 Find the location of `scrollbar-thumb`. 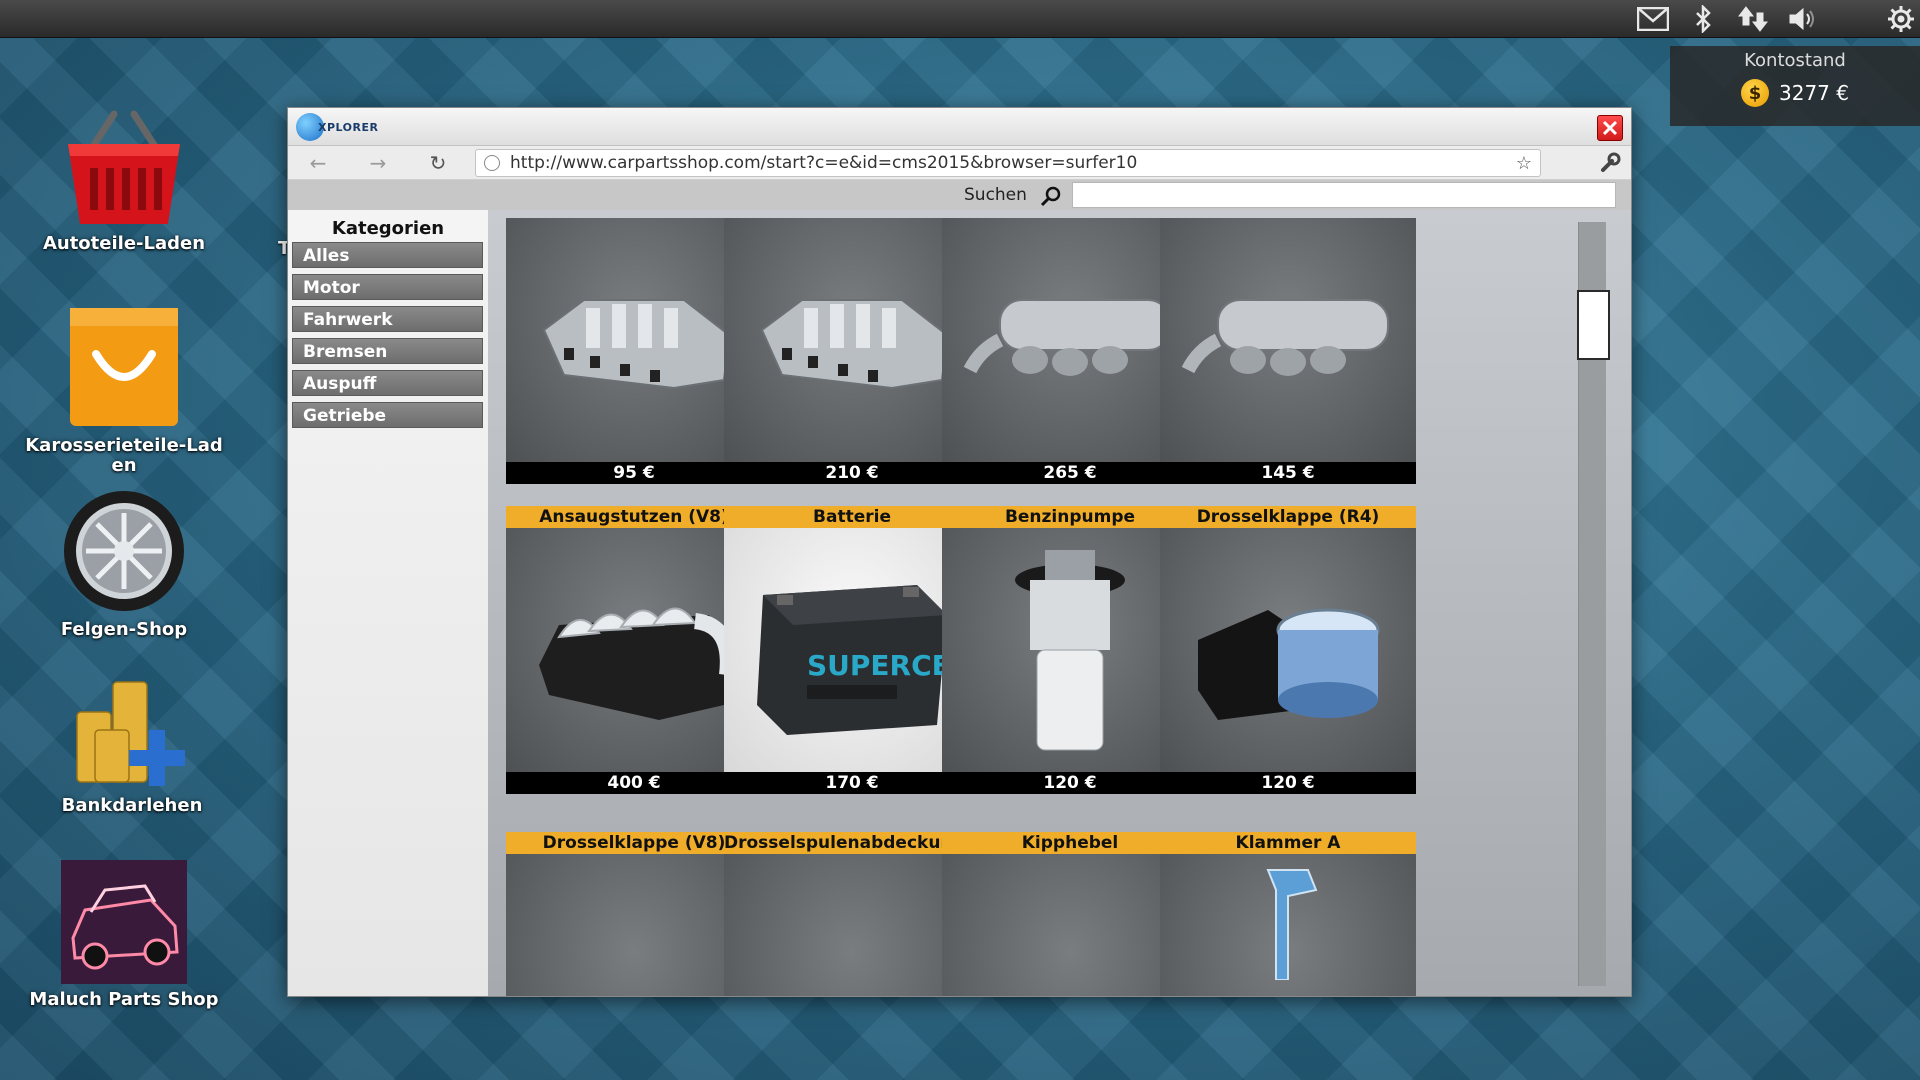

scrollbar-thumb is located at coordinates (1593, 325).